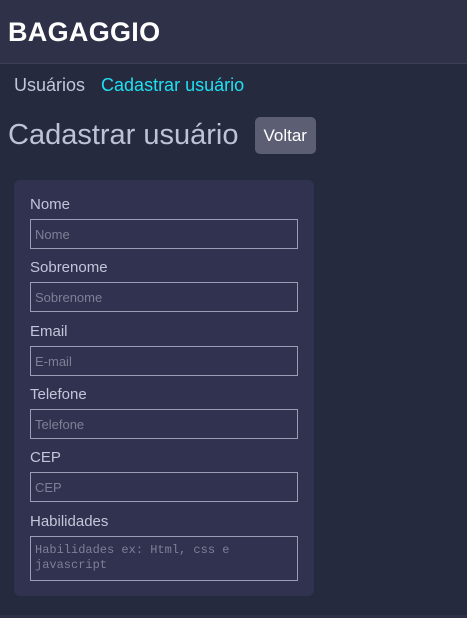 This screenshot has width=467, height=618. What do you see at coordinates (164, 297) in the screenshot?
I see `sobrenome-input` at bounding box center [164, 297].